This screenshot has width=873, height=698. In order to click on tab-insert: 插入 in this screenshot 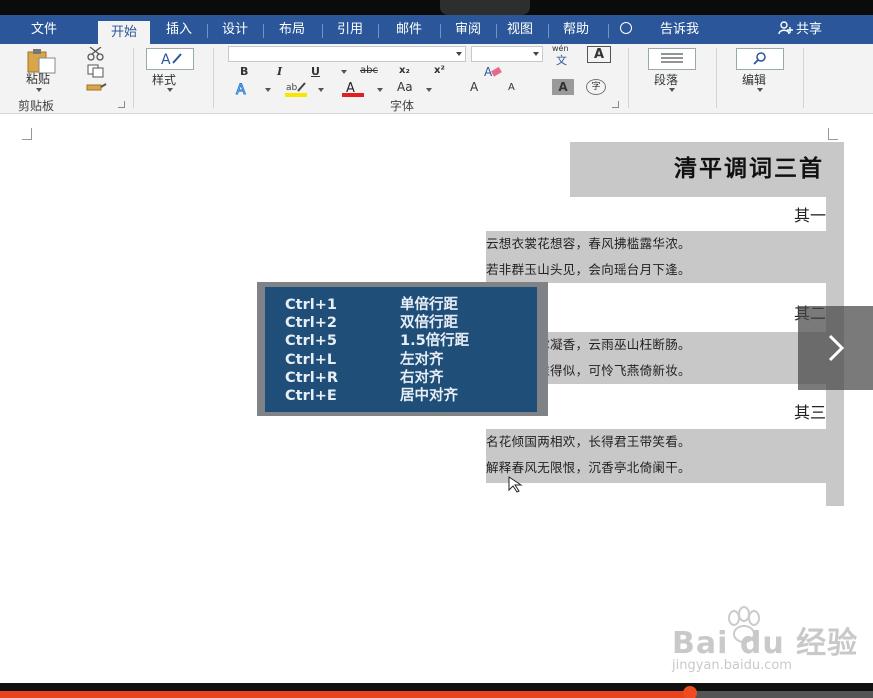, I will do `click(179, 29)`.